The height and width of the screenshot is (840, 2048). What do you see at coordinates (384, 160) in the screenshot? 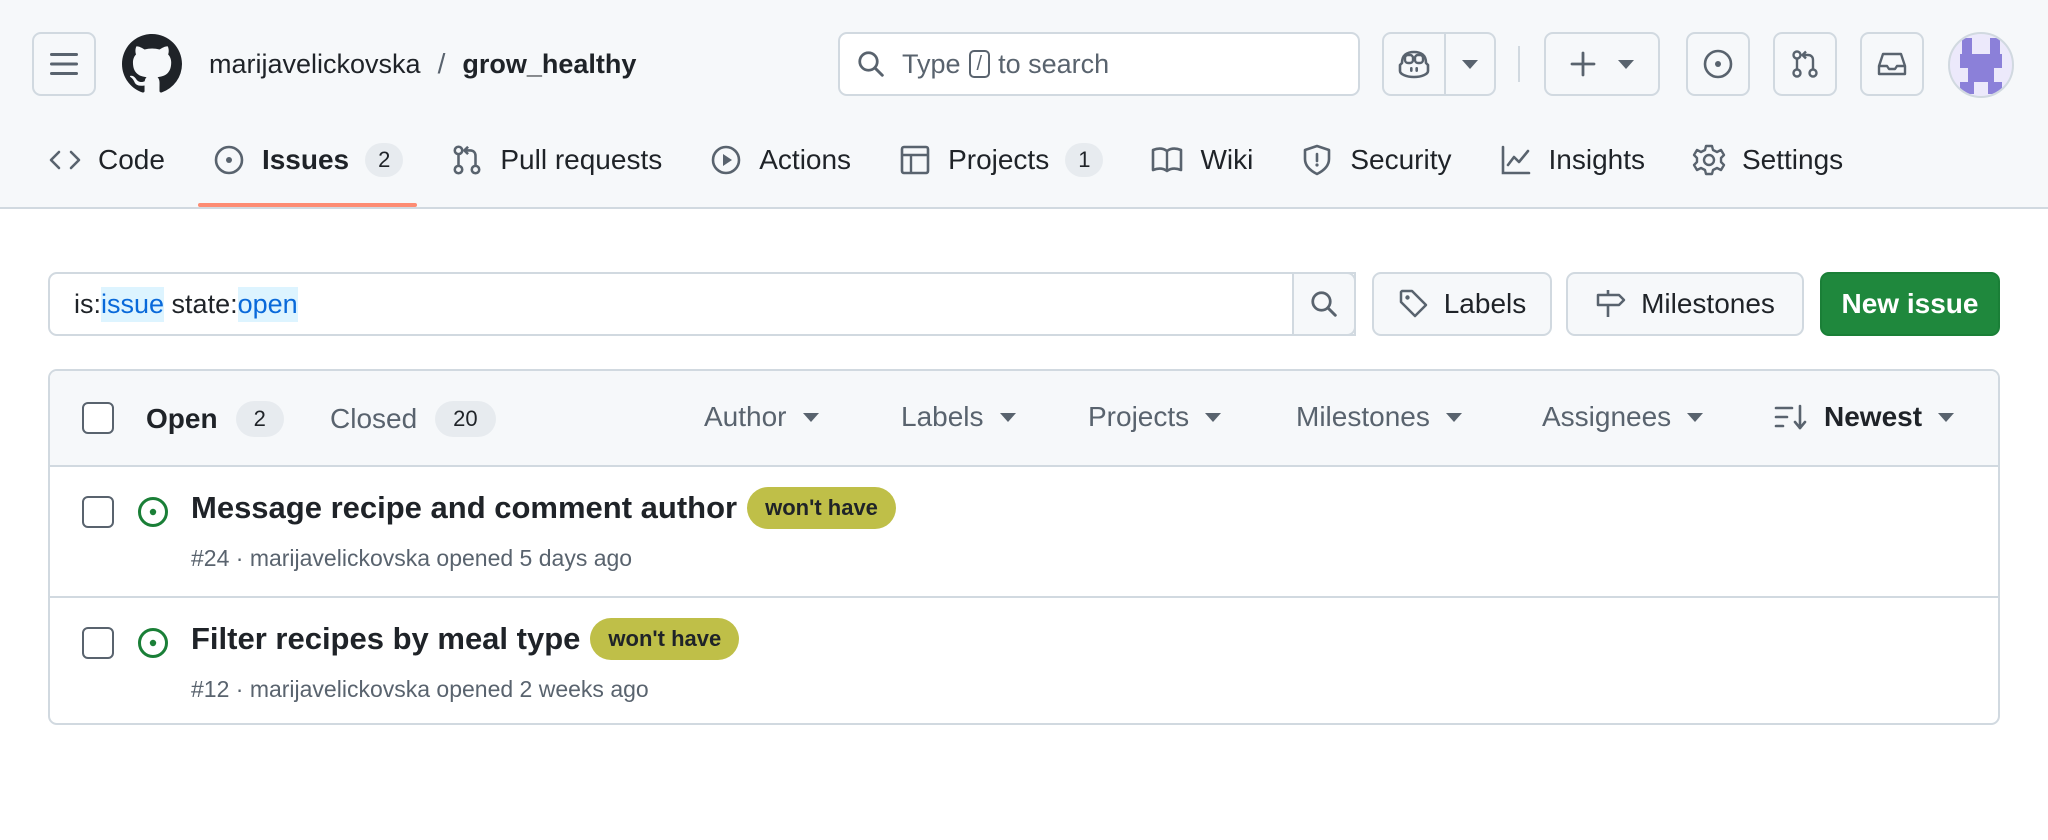
I see `issues-count-badge: 2` at bounding box center [384, 160].